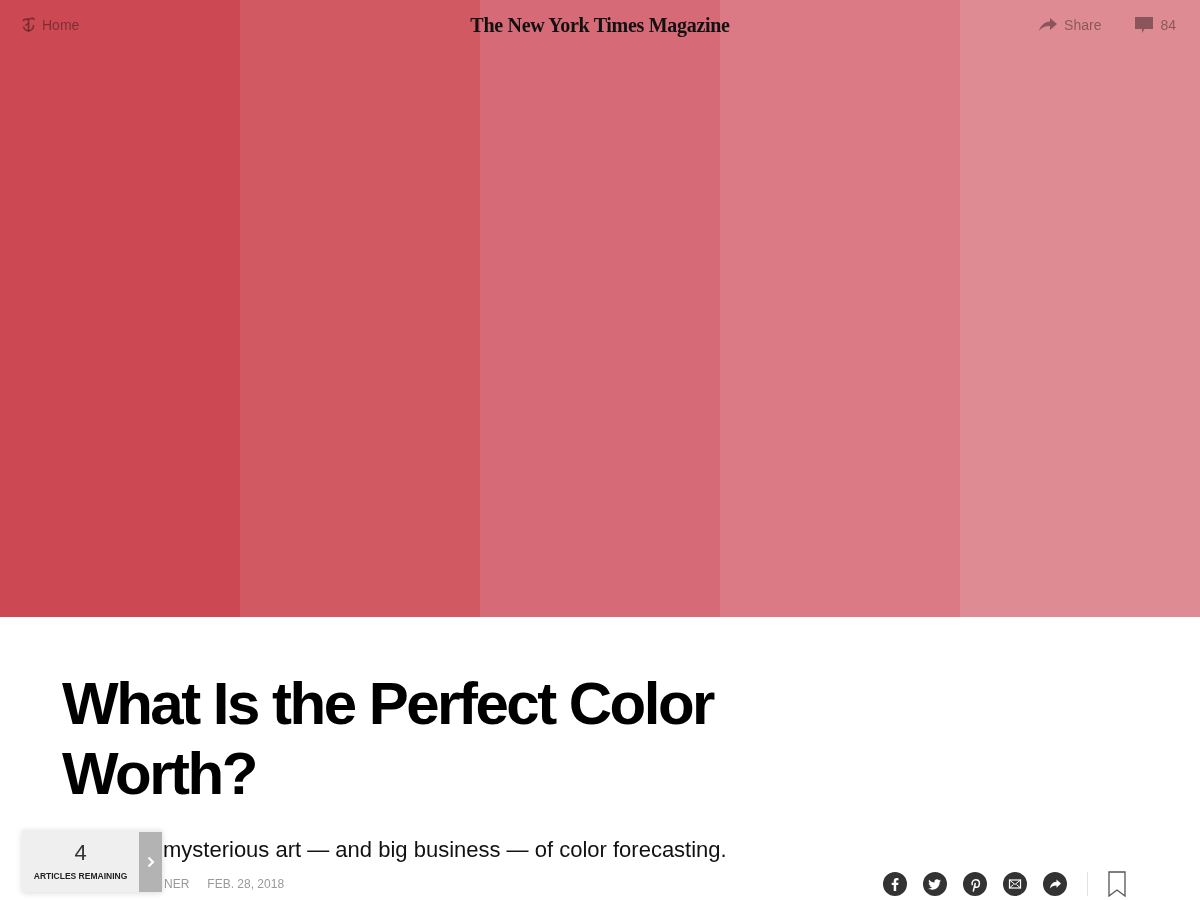  Describe the element at coordinates (388, 739) in the screenshot. I see `article-headline: What Is the Perfect Color Worth?` at that location.